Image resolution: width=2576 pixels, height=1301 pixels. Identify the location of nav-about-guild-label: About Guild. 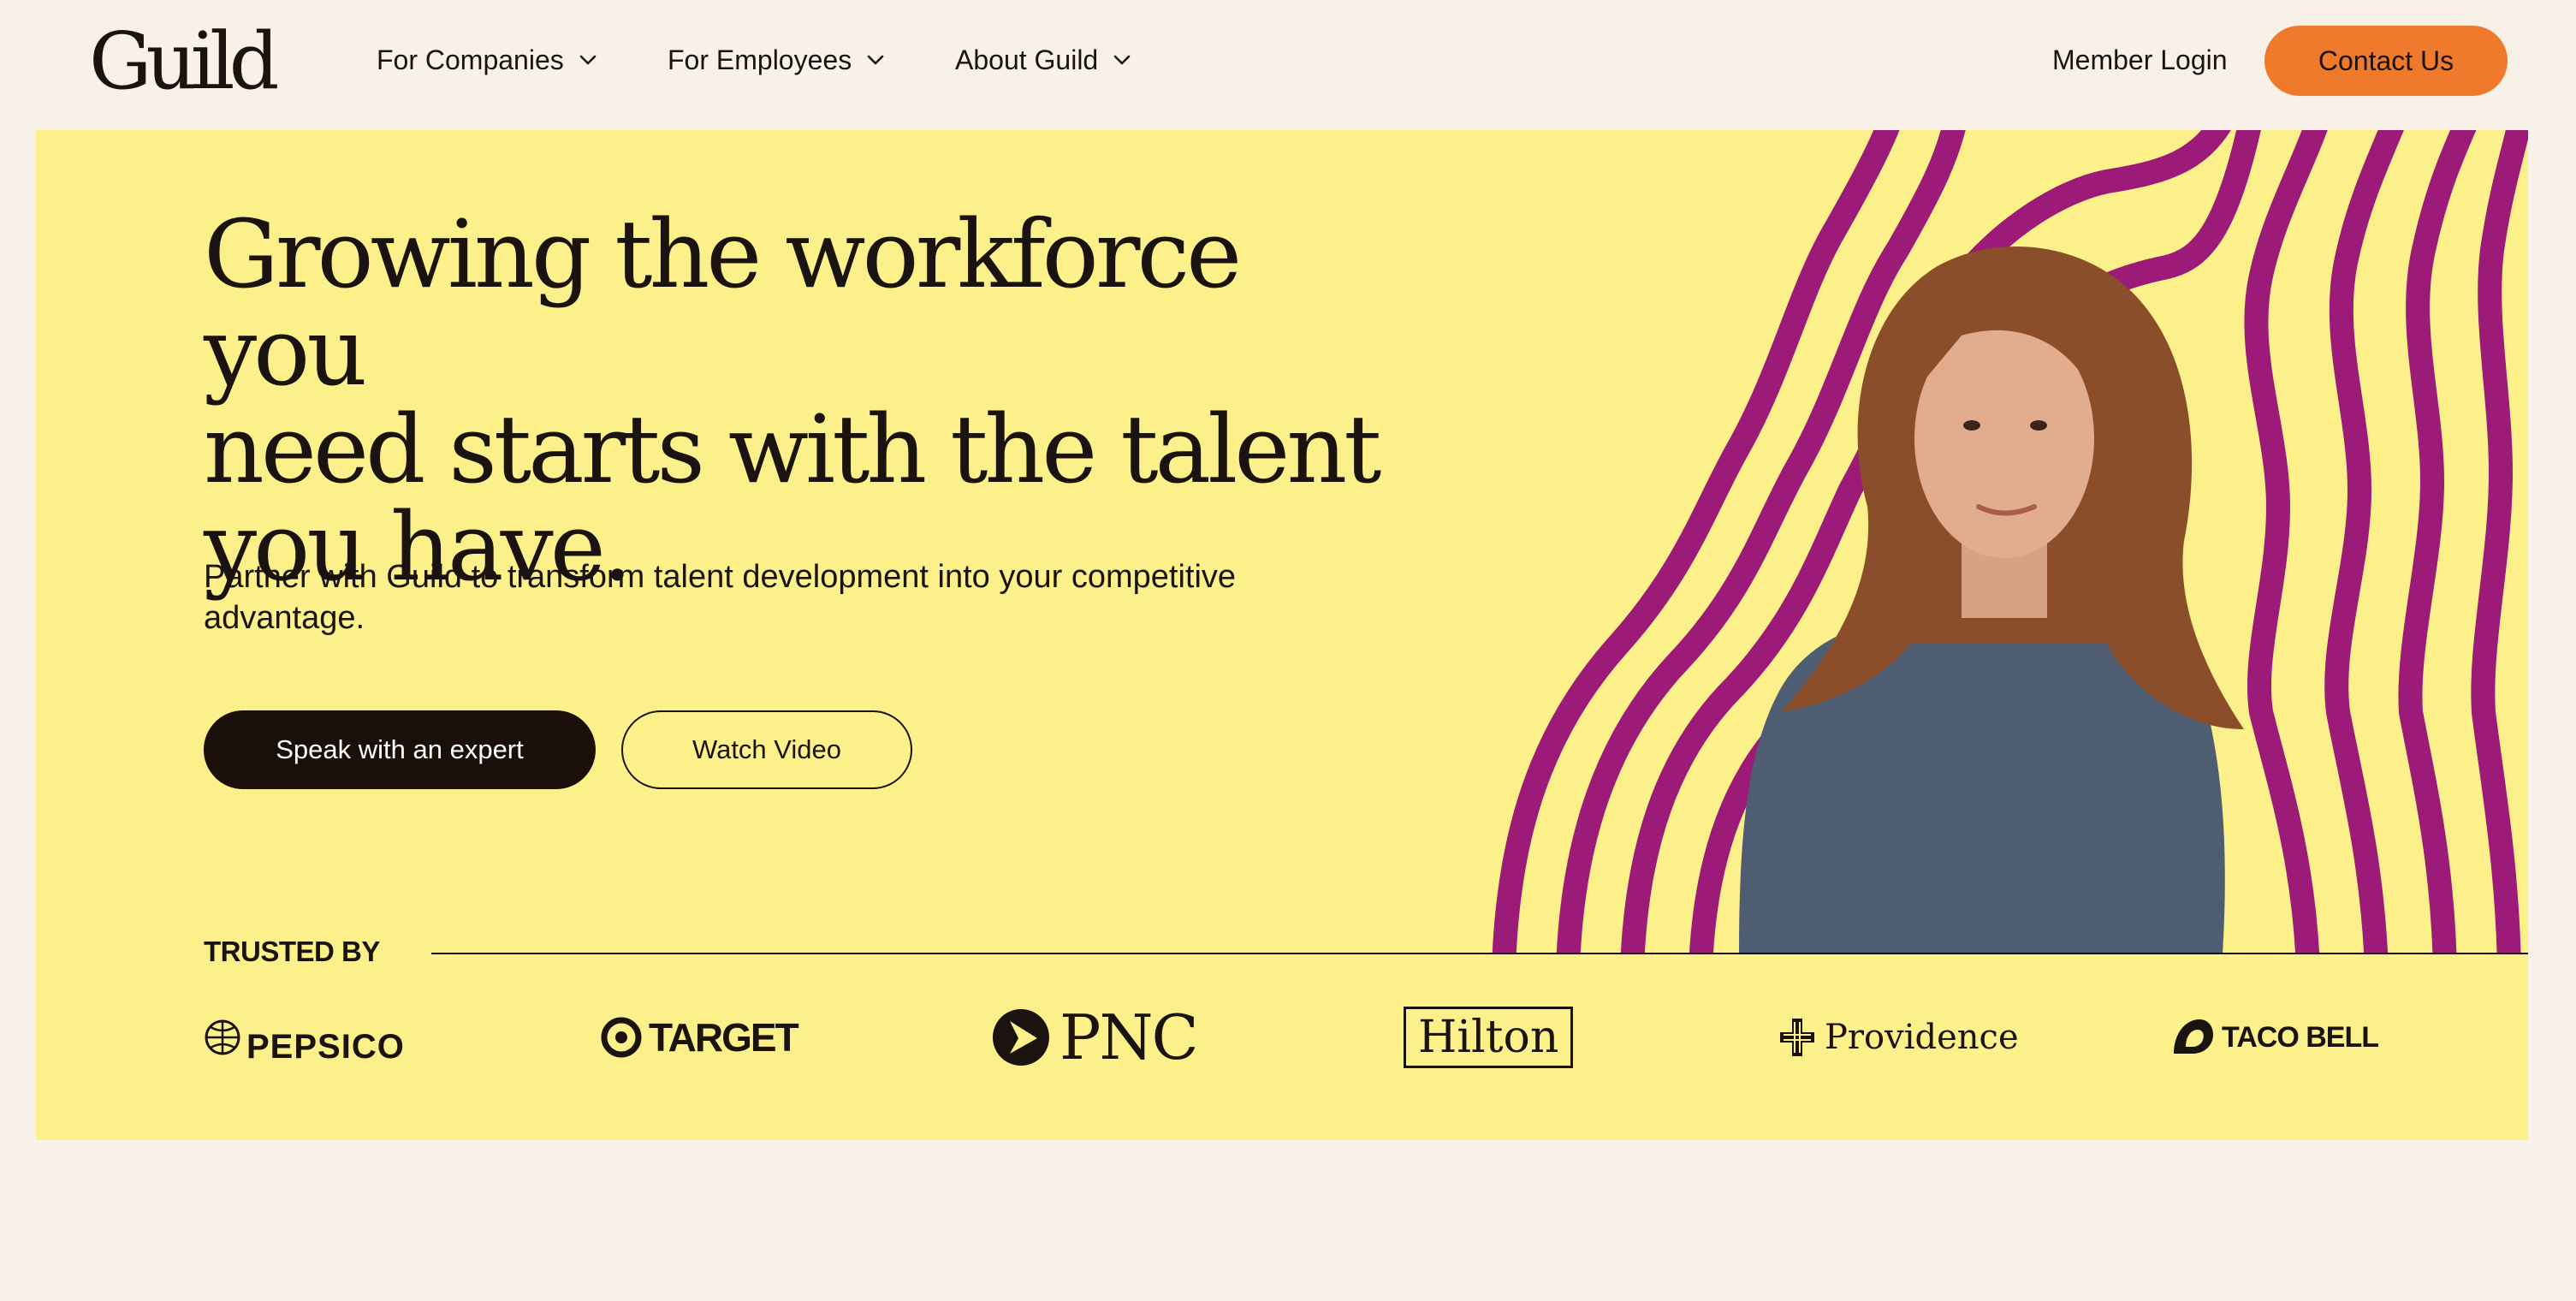
(1027, 59).